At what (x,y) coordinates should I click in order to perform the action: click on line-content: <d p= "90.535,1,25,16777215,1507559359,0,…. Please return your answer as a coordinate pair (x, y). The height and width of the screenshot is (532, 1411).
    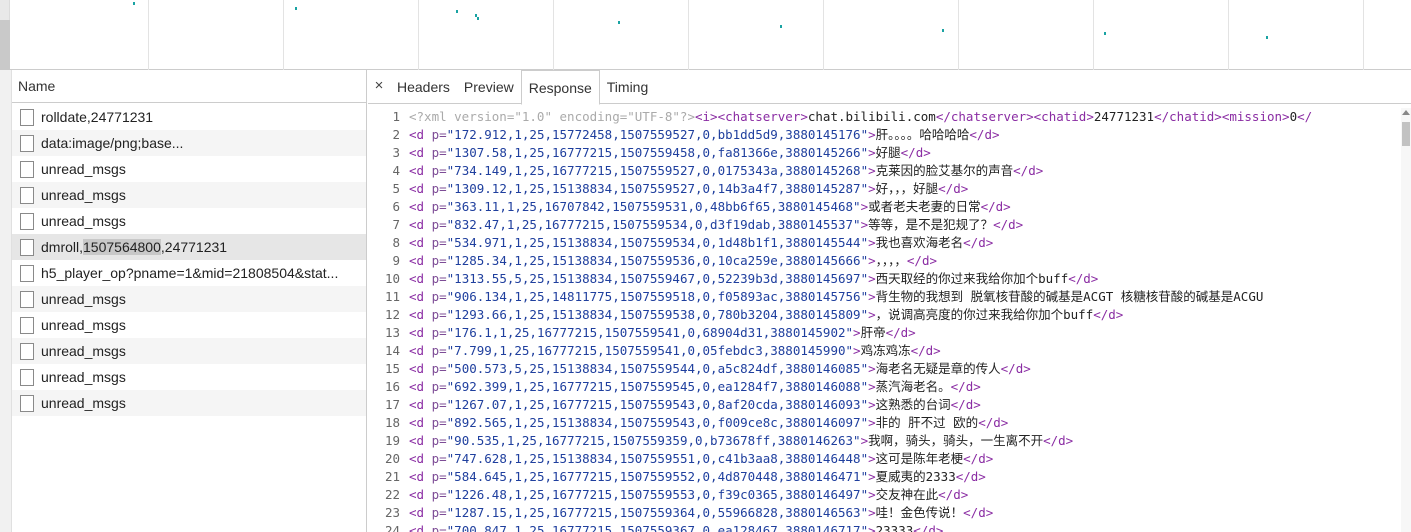
    Looking at the image, I should click on (741, 441).